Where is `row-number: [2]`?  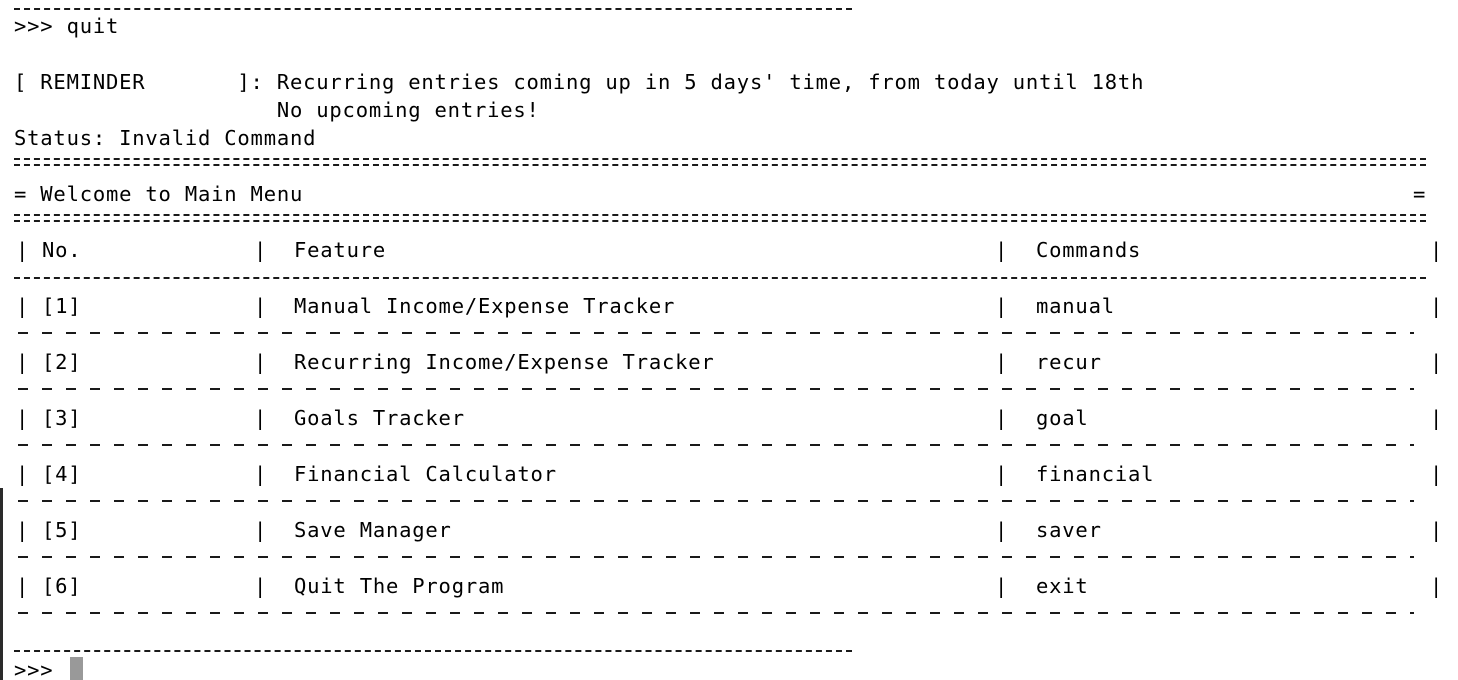 row-number: [2] is located at coordinates (62, 362).